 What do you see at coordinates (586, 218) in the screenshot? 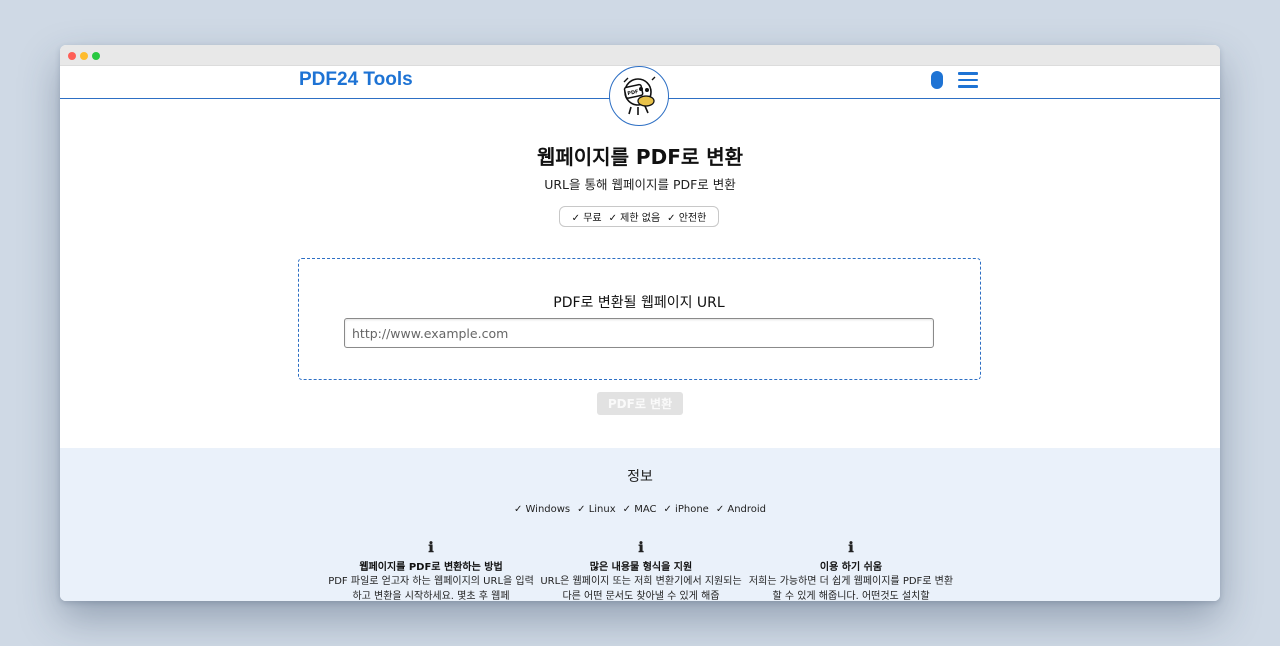
I see `feature-free: ✓ 무료` at bounding box center [586, 218].